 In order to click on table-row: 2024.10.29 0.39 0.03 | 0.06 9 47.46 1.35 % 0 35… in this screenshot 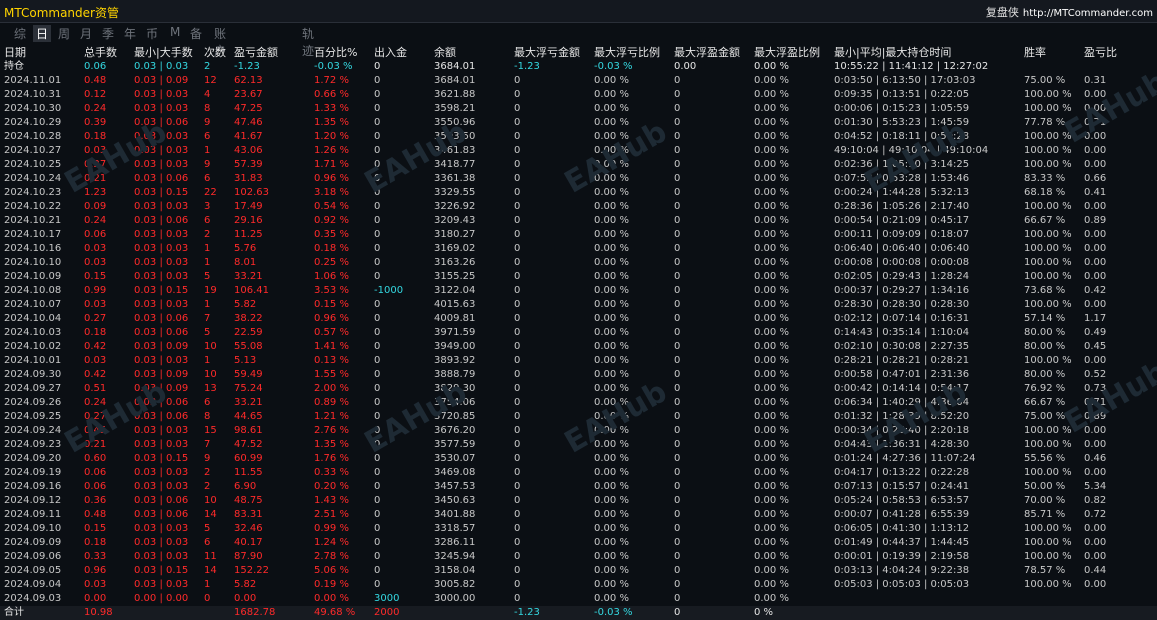, I will do `click(578, 123)`.